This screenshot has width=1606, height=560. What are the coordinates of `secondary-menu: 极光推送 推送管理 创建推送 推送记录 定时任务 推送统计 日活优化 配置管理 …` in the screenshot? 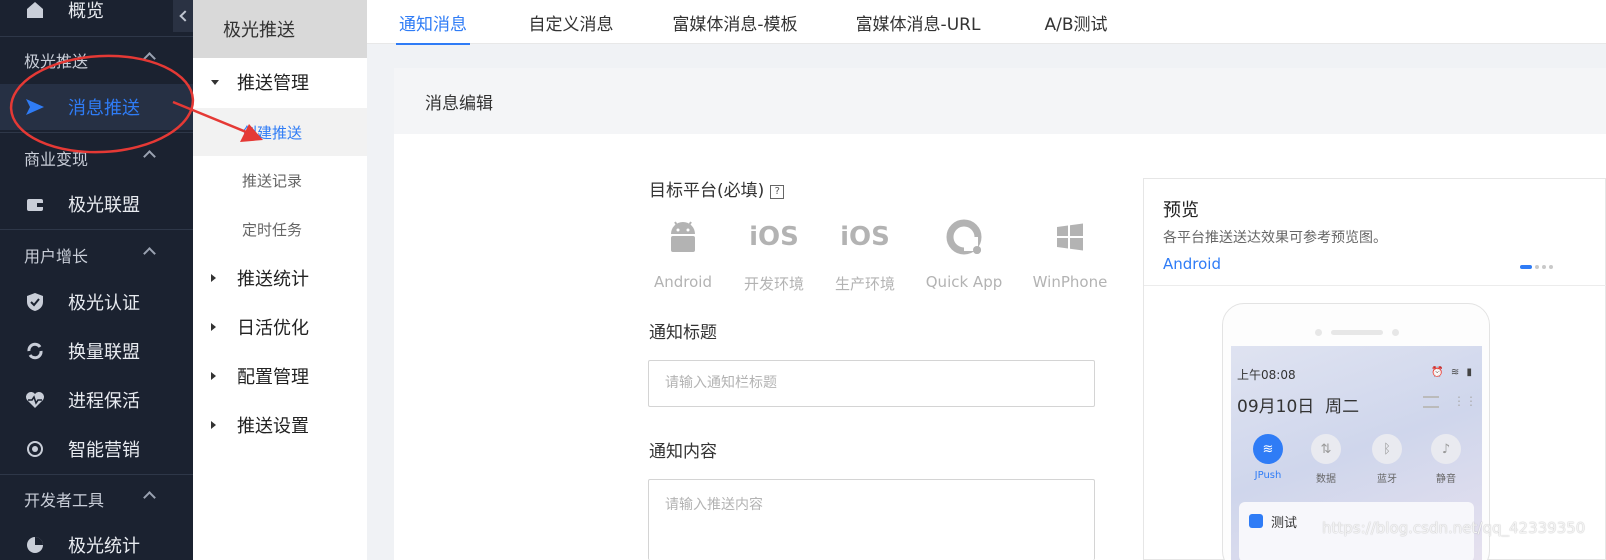 It's located at (280, 280).